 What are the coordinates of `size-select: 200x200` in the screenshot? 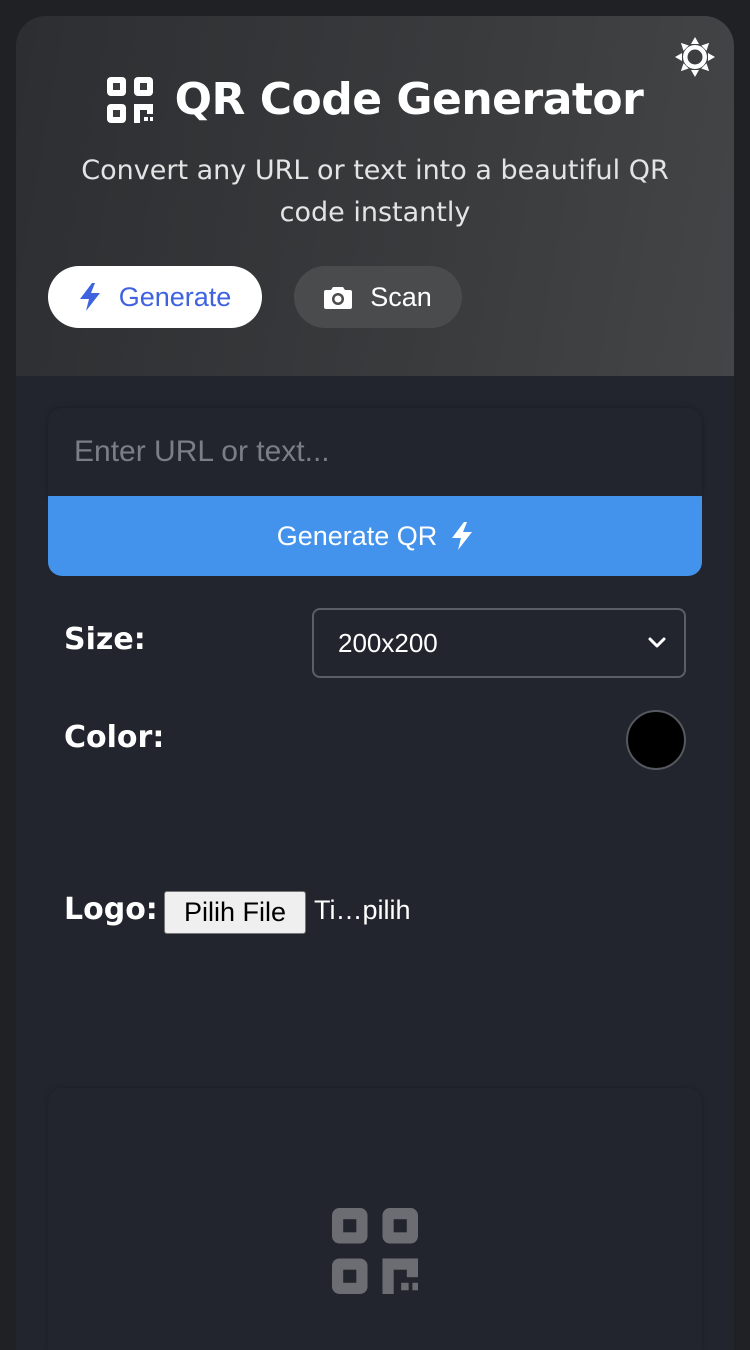 It's located at (499, 643).